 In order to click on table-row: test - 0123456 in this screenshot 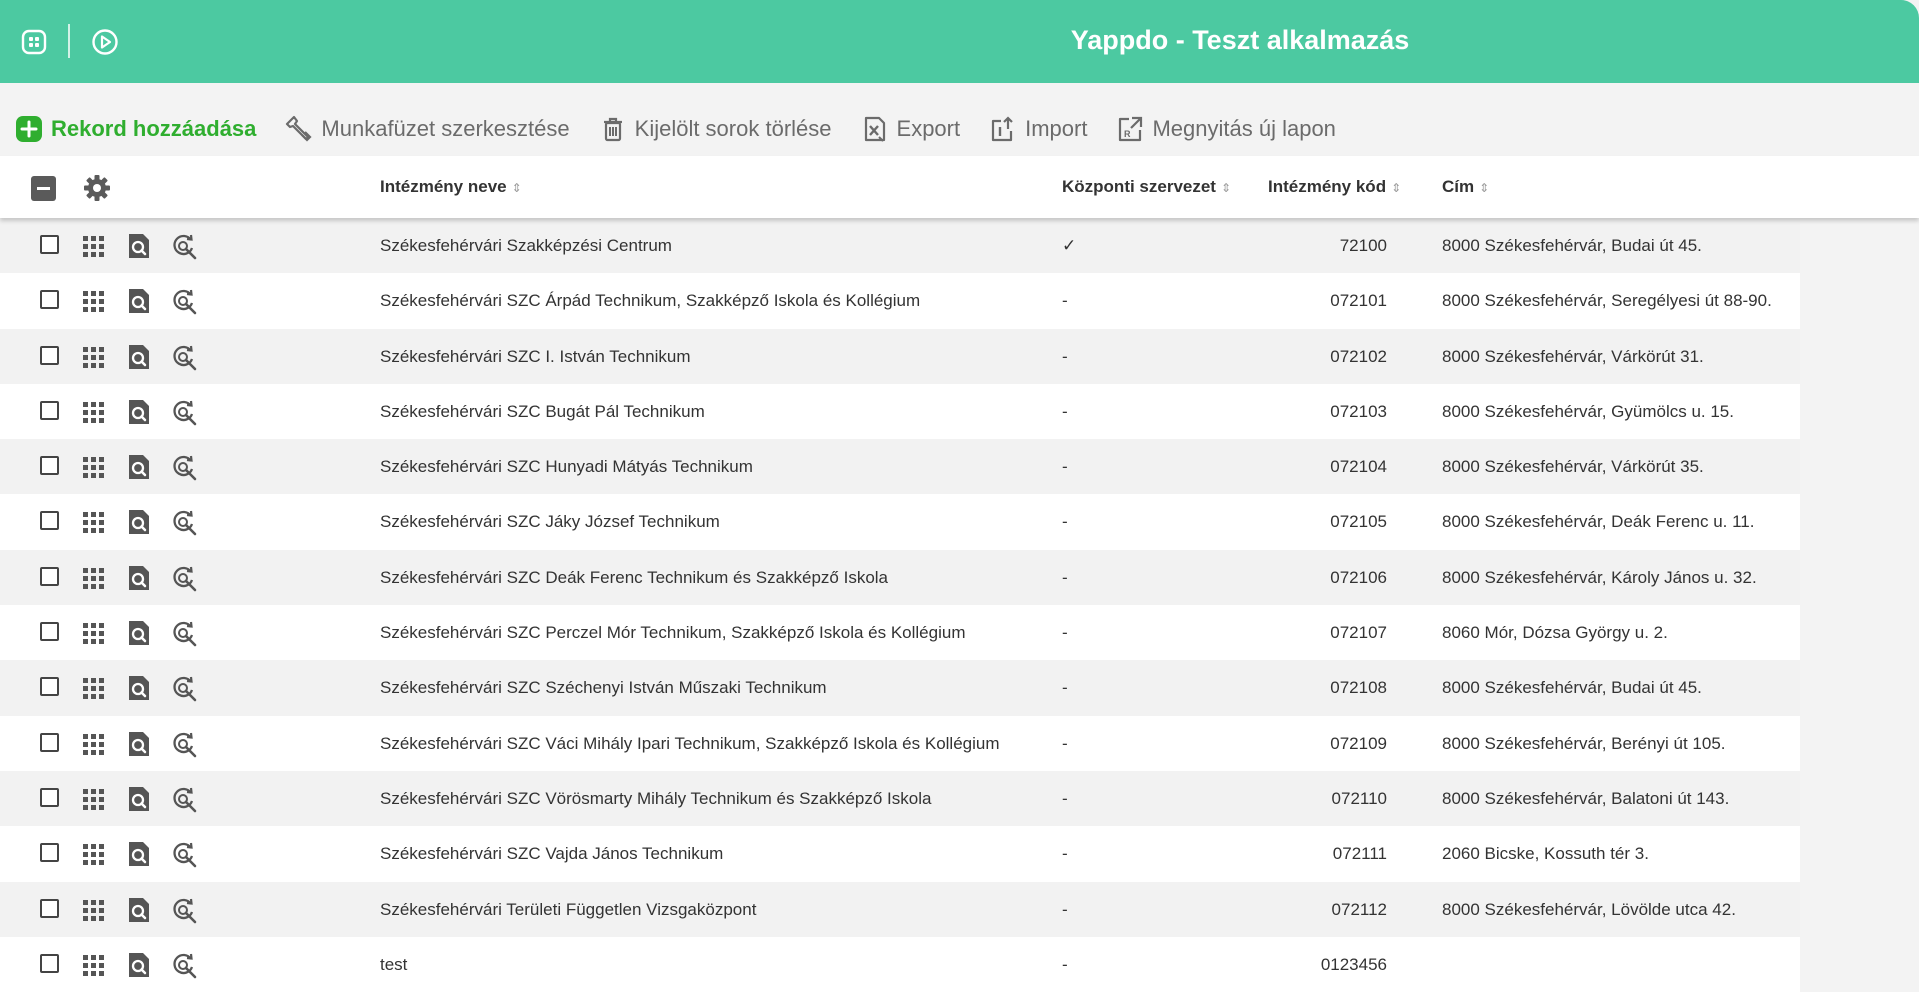, I will do `click(900, 964)`.